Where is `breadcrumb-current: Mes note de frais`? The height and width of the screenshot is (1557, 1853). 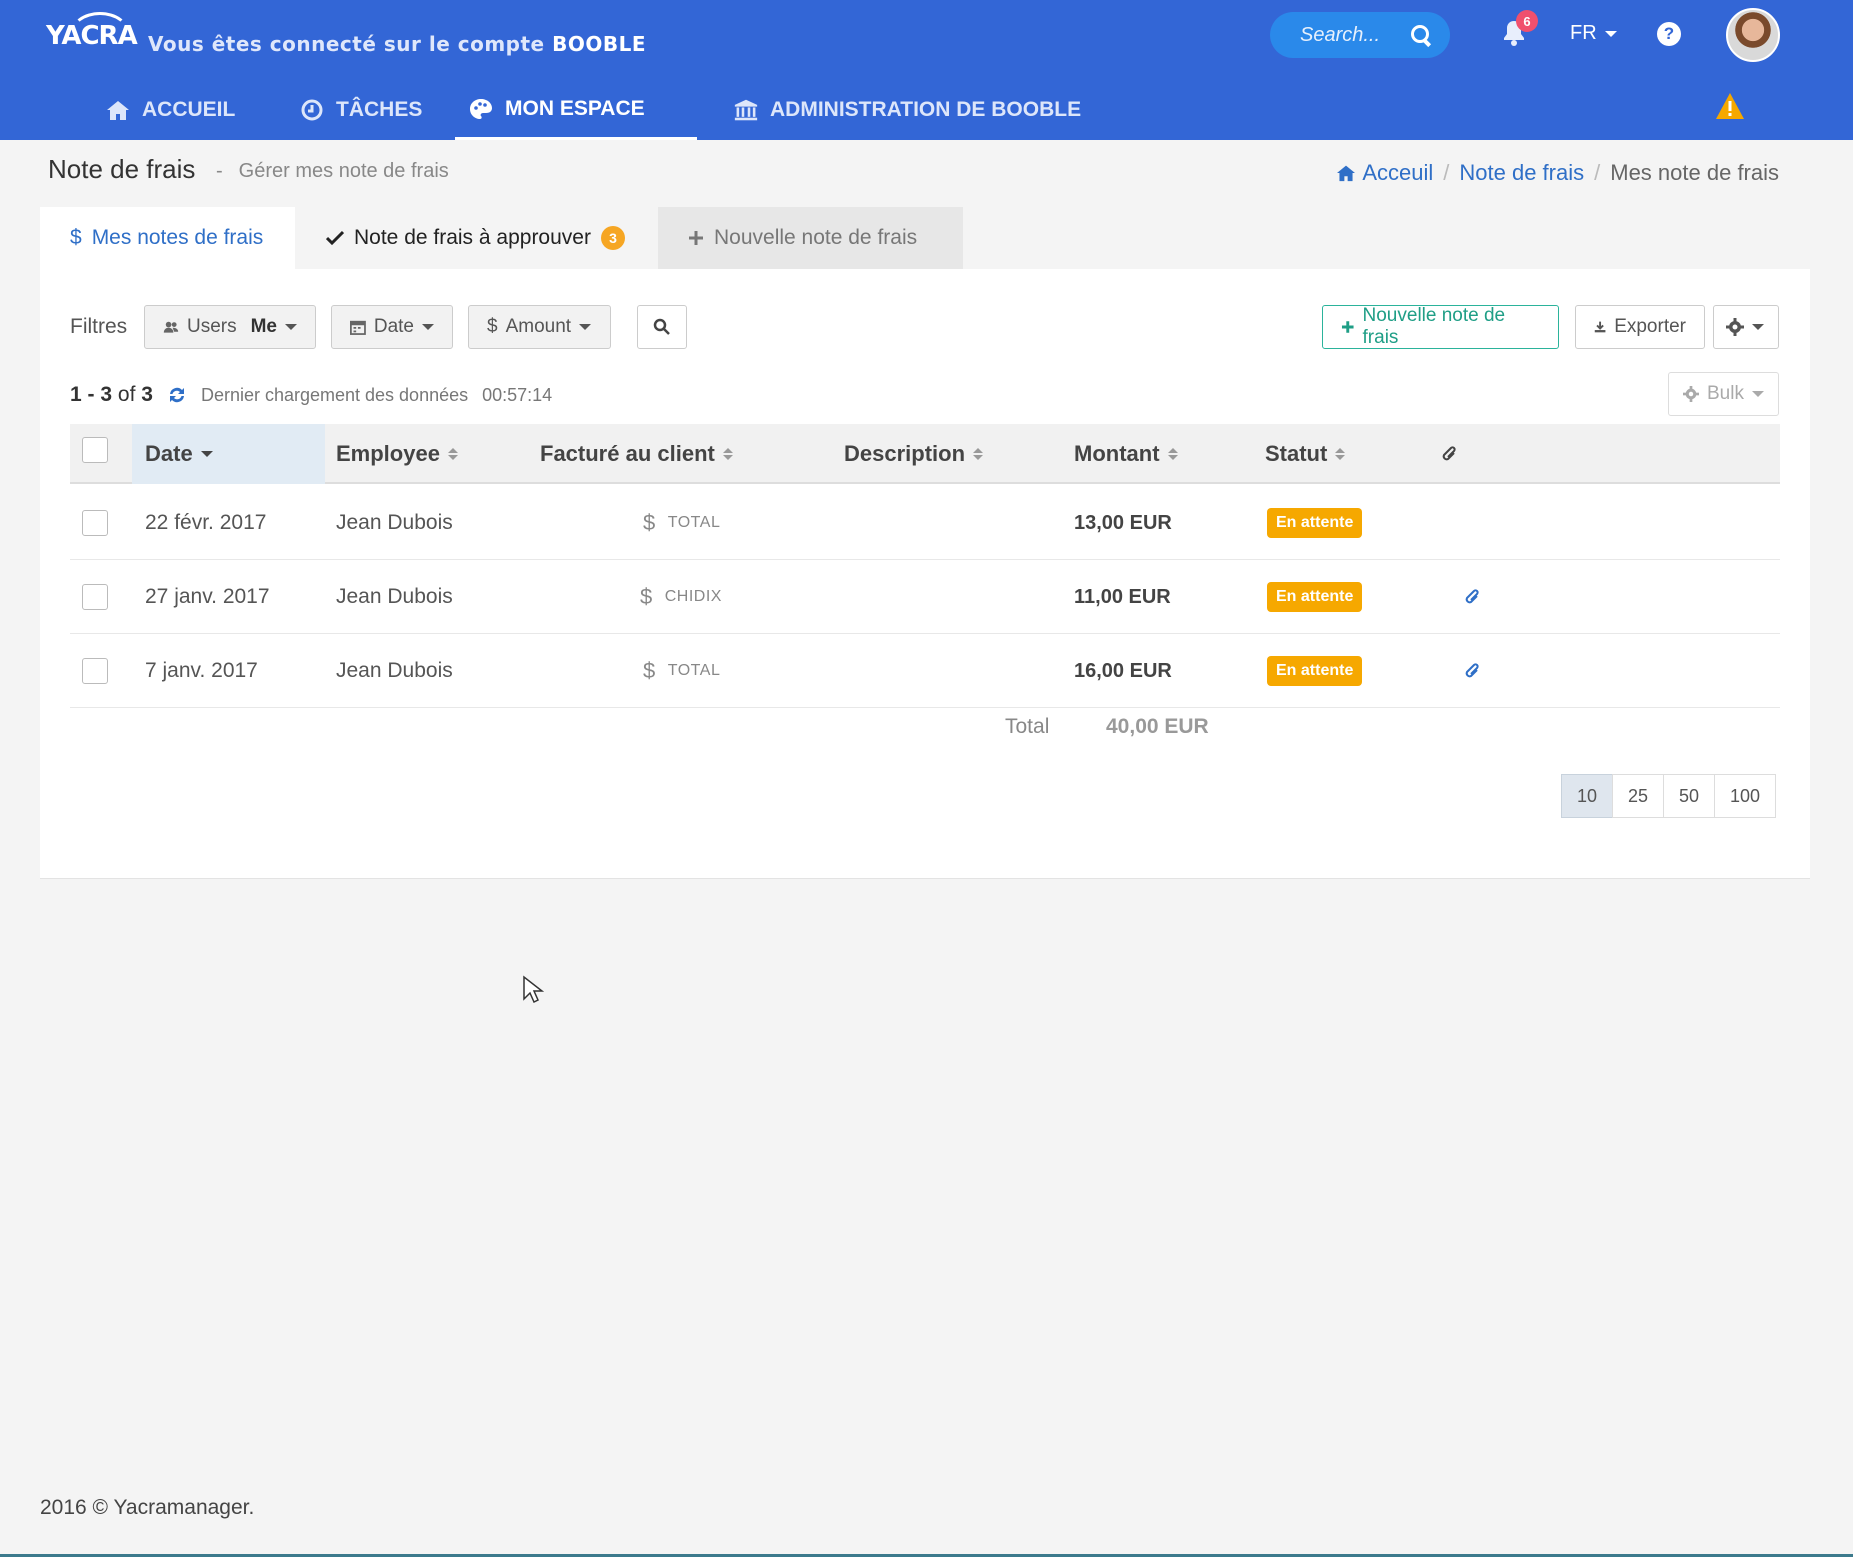 breadcrumb-current: Mes note de frais is located at coordinates (1694, 172).